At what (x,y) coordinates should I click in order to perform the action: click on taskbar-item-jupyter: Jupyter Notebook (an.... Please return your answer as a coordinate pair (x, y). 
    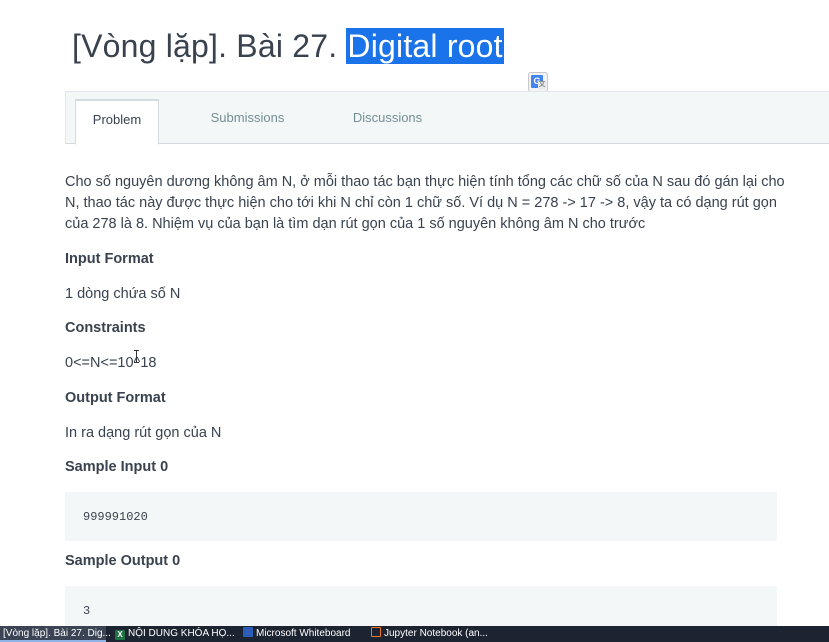
    Looking at the image, I should click on (429, 634).